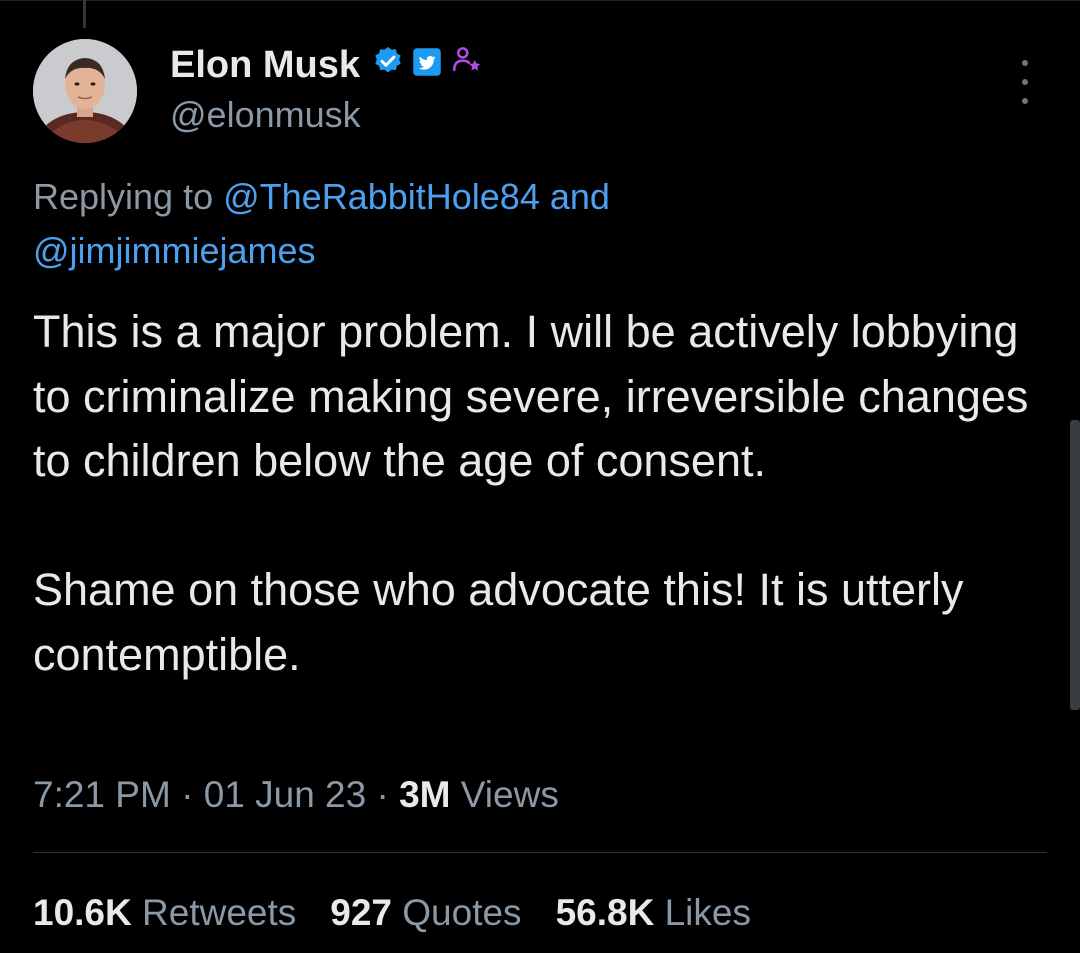  What do you see at coordinates (285, 794) in the screenshot?
I see `tweet-date: 01 Jun 23` at bounding box center [285, 794].